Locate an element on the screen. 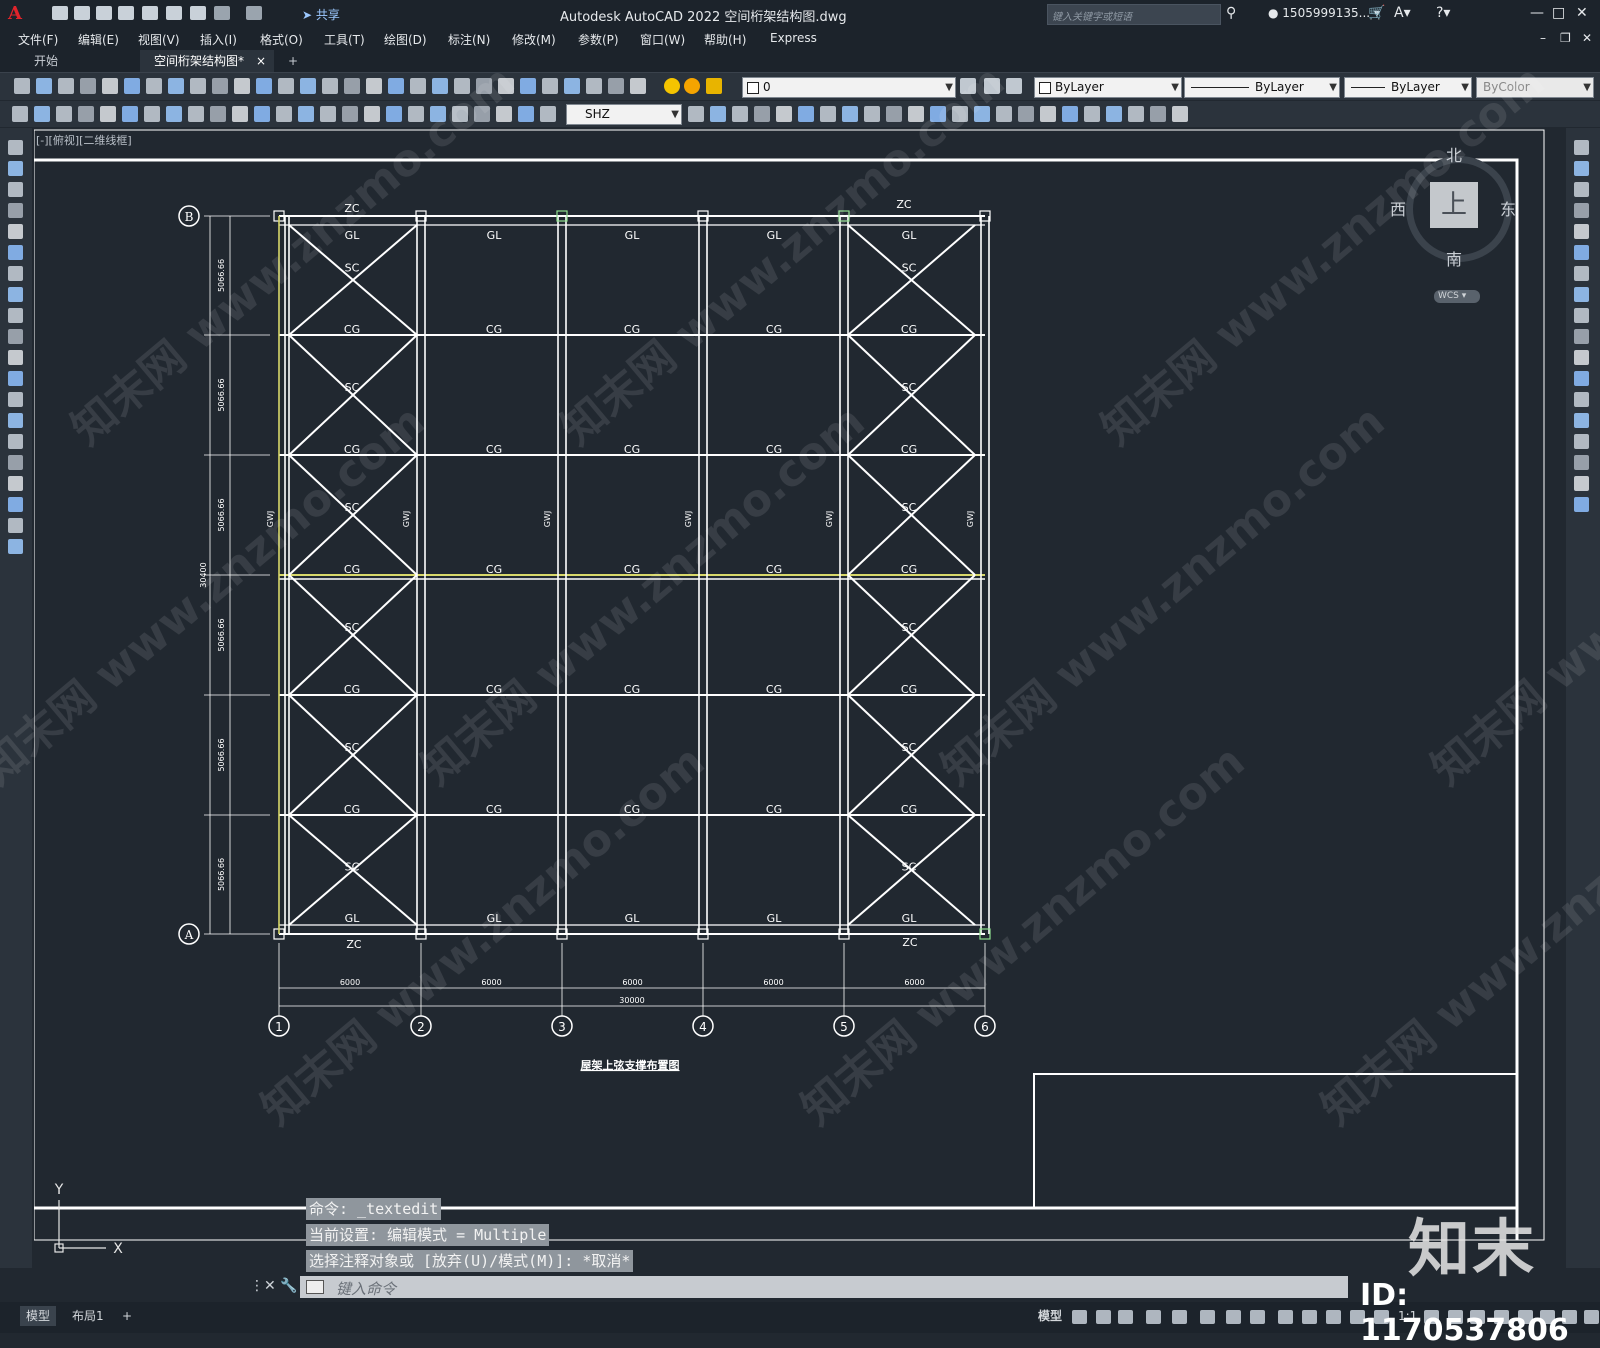 This screenshot has height=1348, width=1600. linetype-select: ByLayer ▼ is located at coordinates (1262, 87).